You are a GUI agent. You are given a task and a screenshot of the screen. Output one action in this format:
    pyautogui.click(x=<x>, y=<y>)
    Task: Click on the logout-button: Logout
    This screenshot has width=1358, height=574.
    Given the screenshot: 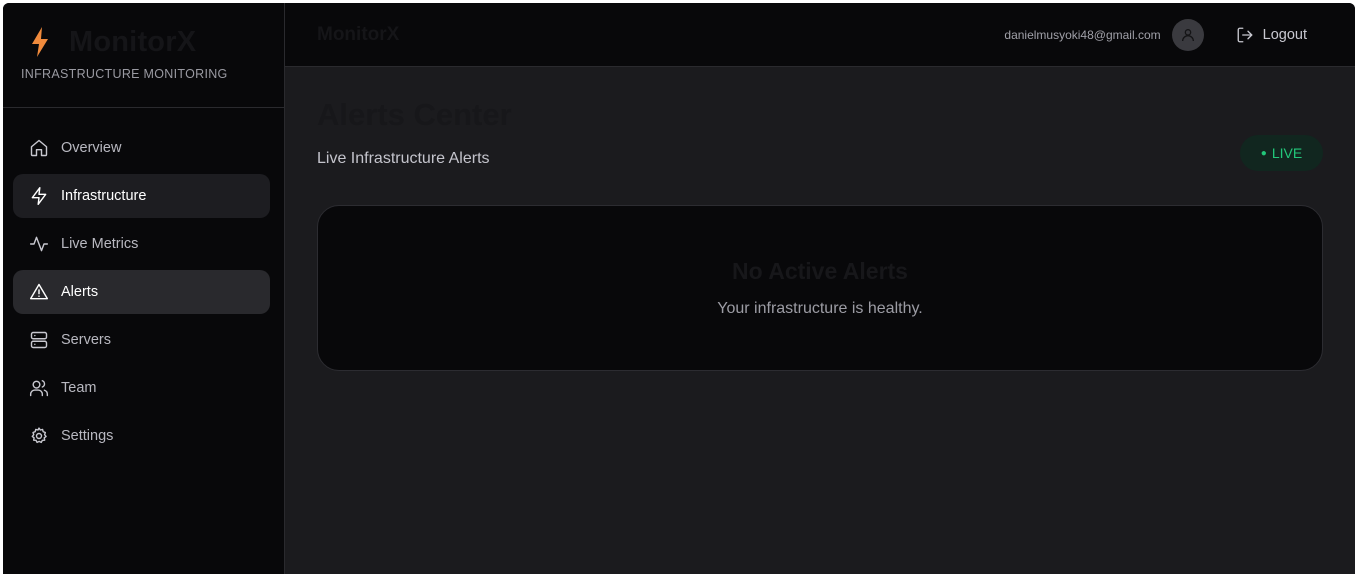 What is the action you would take?
    pyautogui.click(x=1271, y=35)
    